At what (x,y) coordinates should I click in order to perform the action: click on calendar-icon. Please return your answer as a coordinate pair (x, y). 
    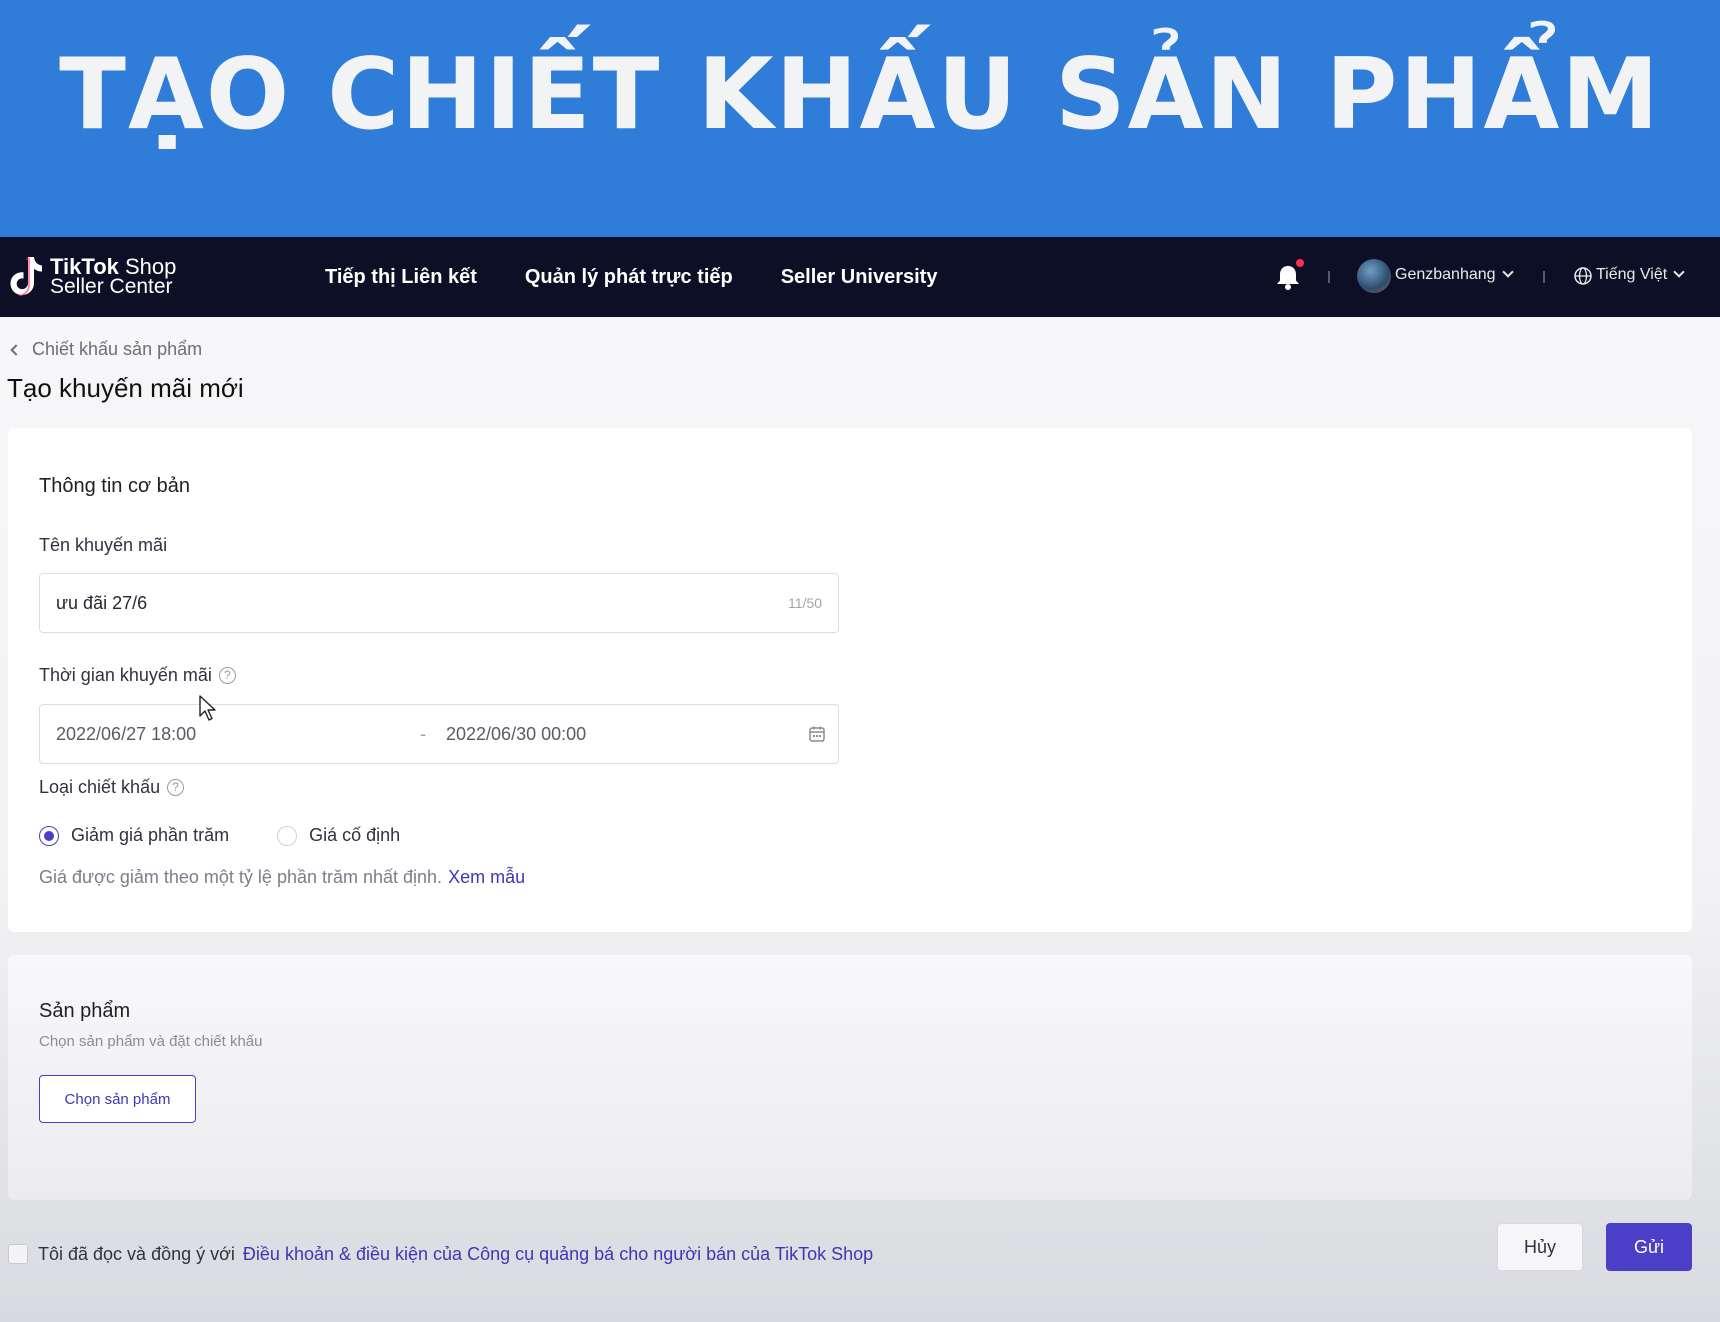
    Looking at the image, I should click on (817, 734).